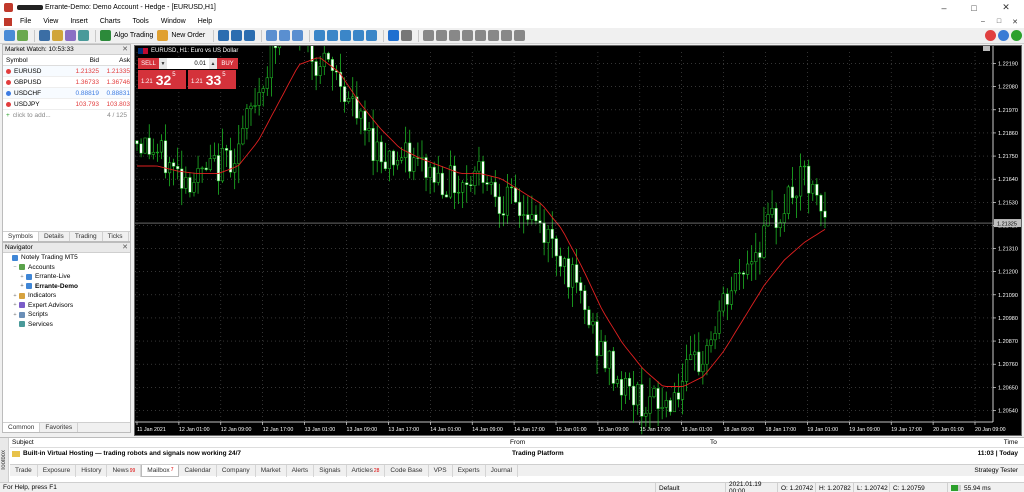  Describe the element at coordinates (160, 470) in the screenshot. I see `toolbox-tab: Mailbox 7` at that location.